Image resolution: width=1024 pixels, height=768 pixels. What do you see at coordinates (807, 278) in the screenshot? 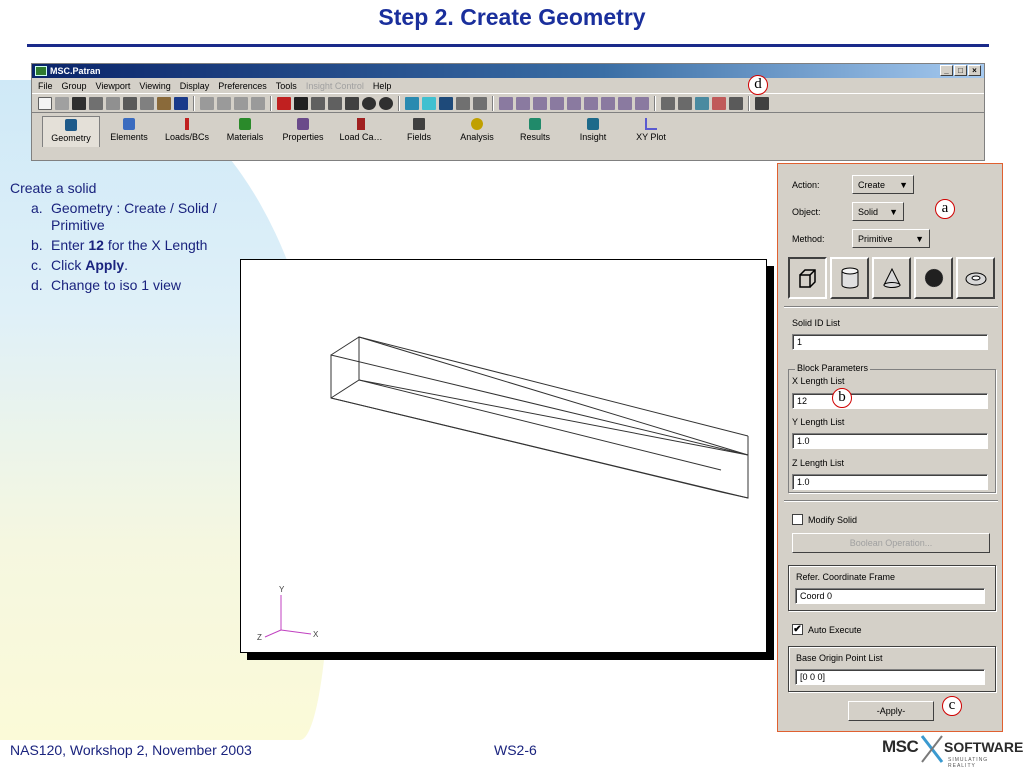
I see `block-primitive-button` at bounding box center [807, 278].